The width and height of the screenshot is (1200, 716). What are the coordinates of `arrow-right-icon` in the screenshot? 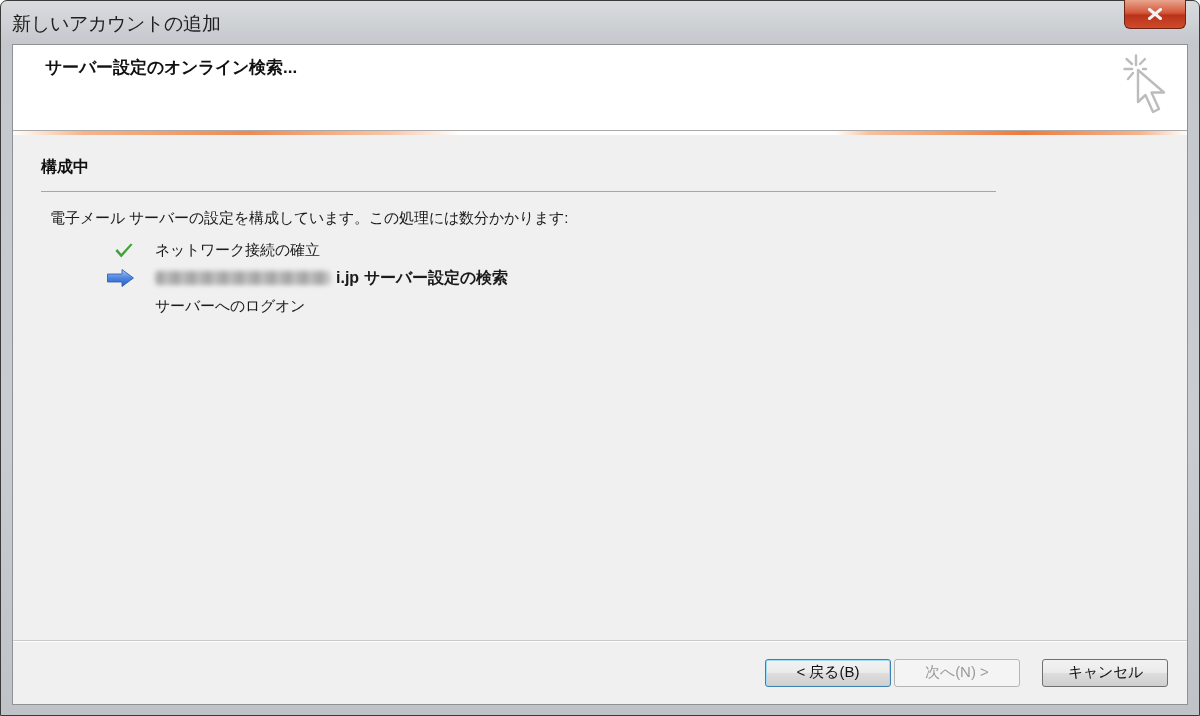 It's located at (120, 278).